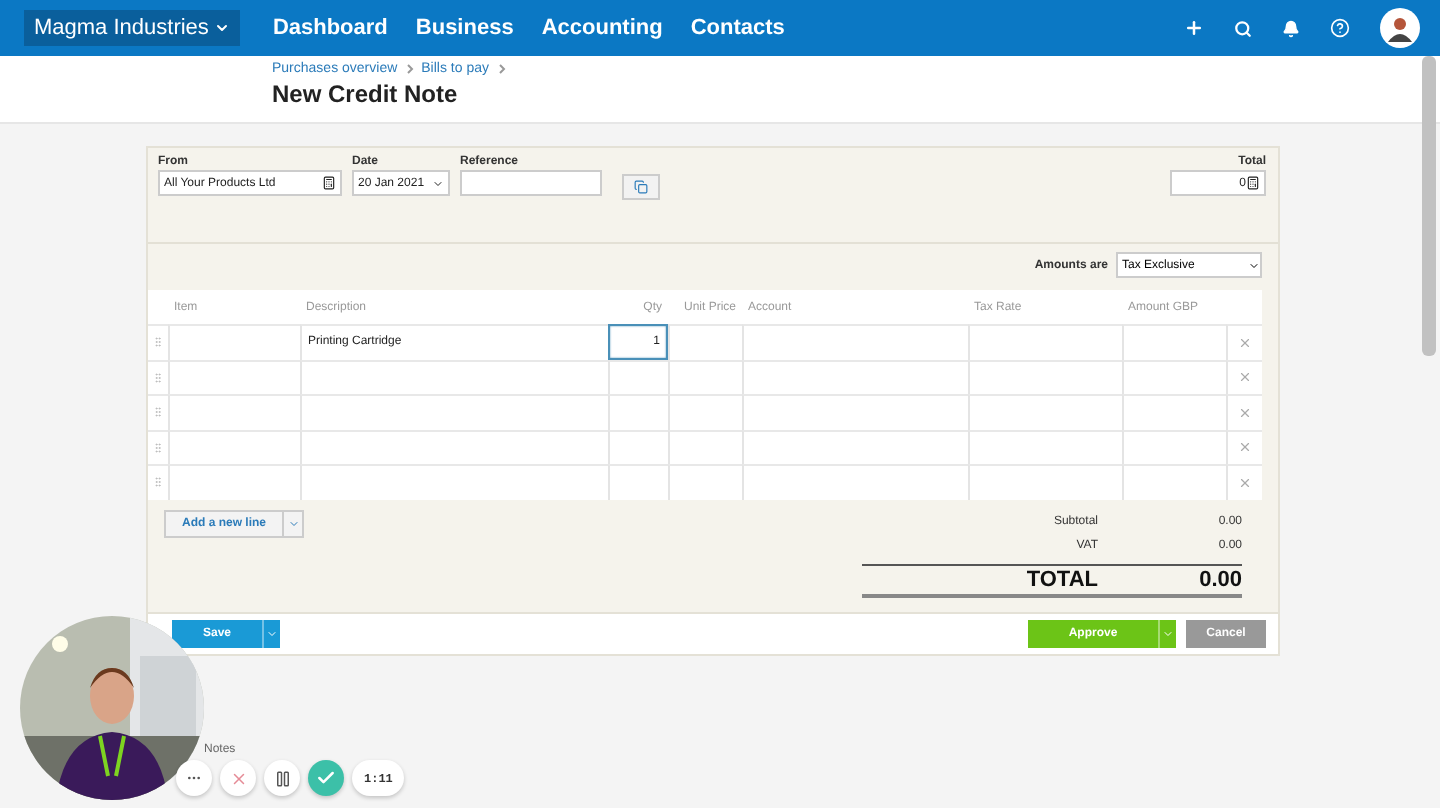 This screenshot has width=1440, height=808. Describe the element at coordinates (1220, 579) in the screenshot. I see `grand-total-value: 0.00` at that location.